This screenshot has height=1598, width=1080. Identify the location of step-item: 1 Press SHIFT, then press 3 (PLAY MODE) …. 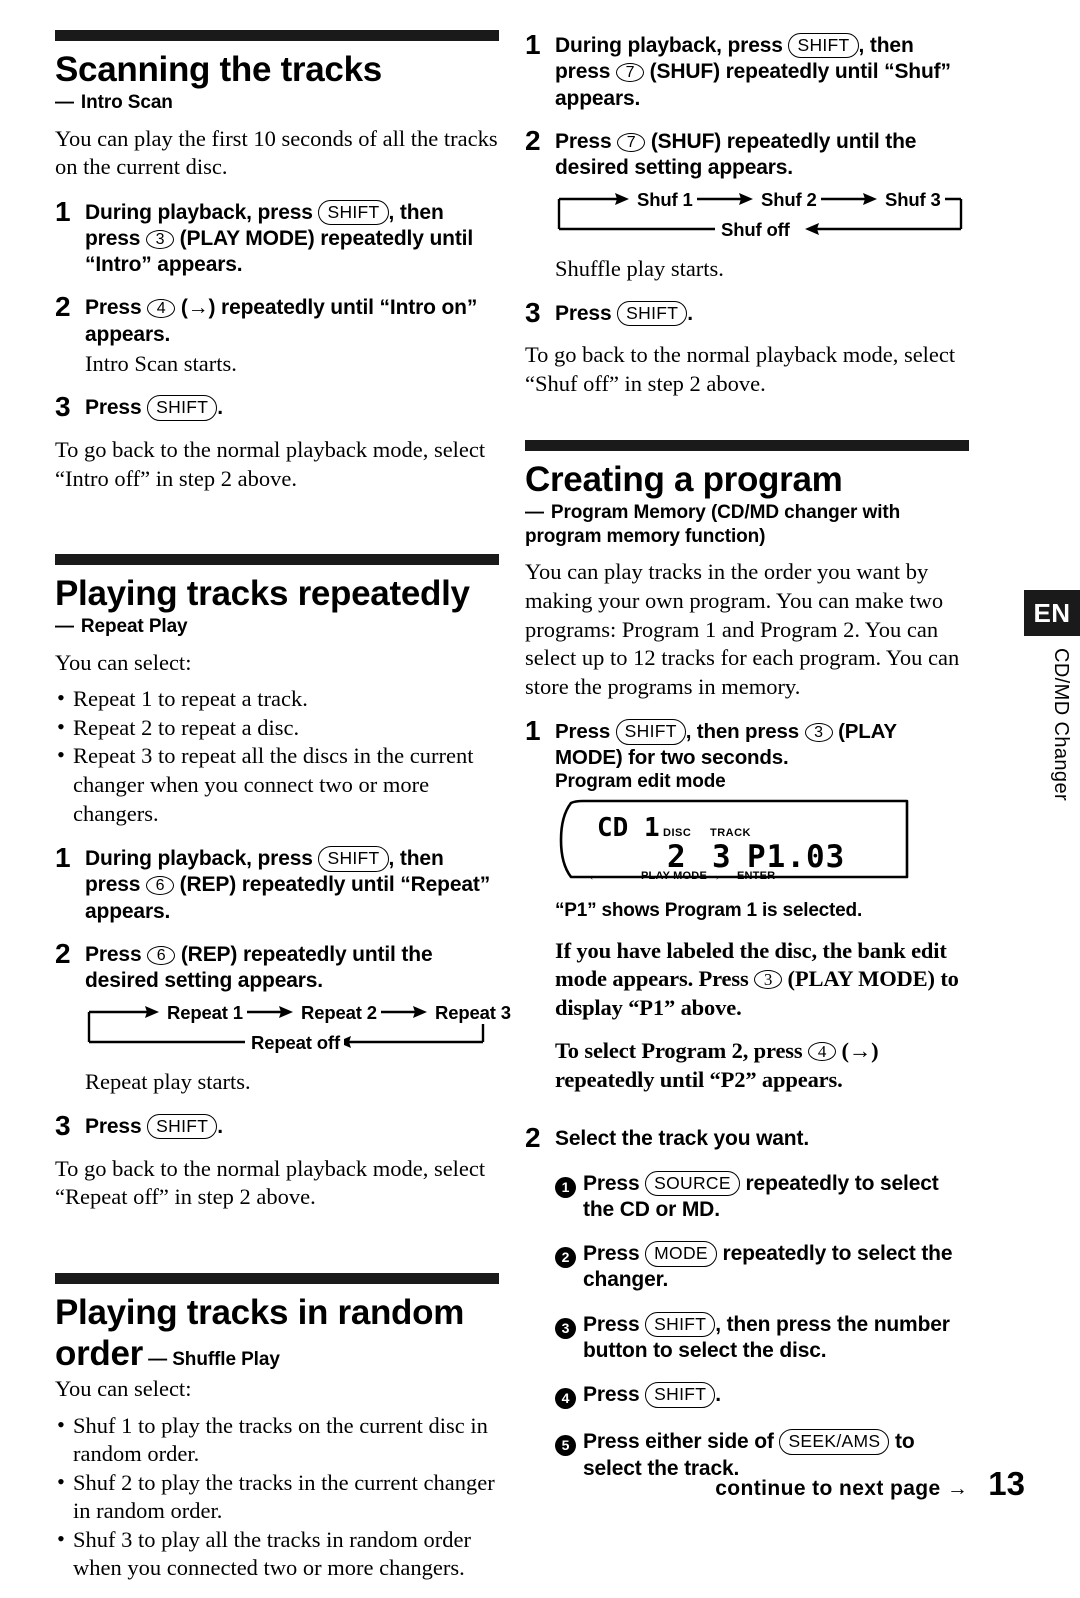
(747, 912).